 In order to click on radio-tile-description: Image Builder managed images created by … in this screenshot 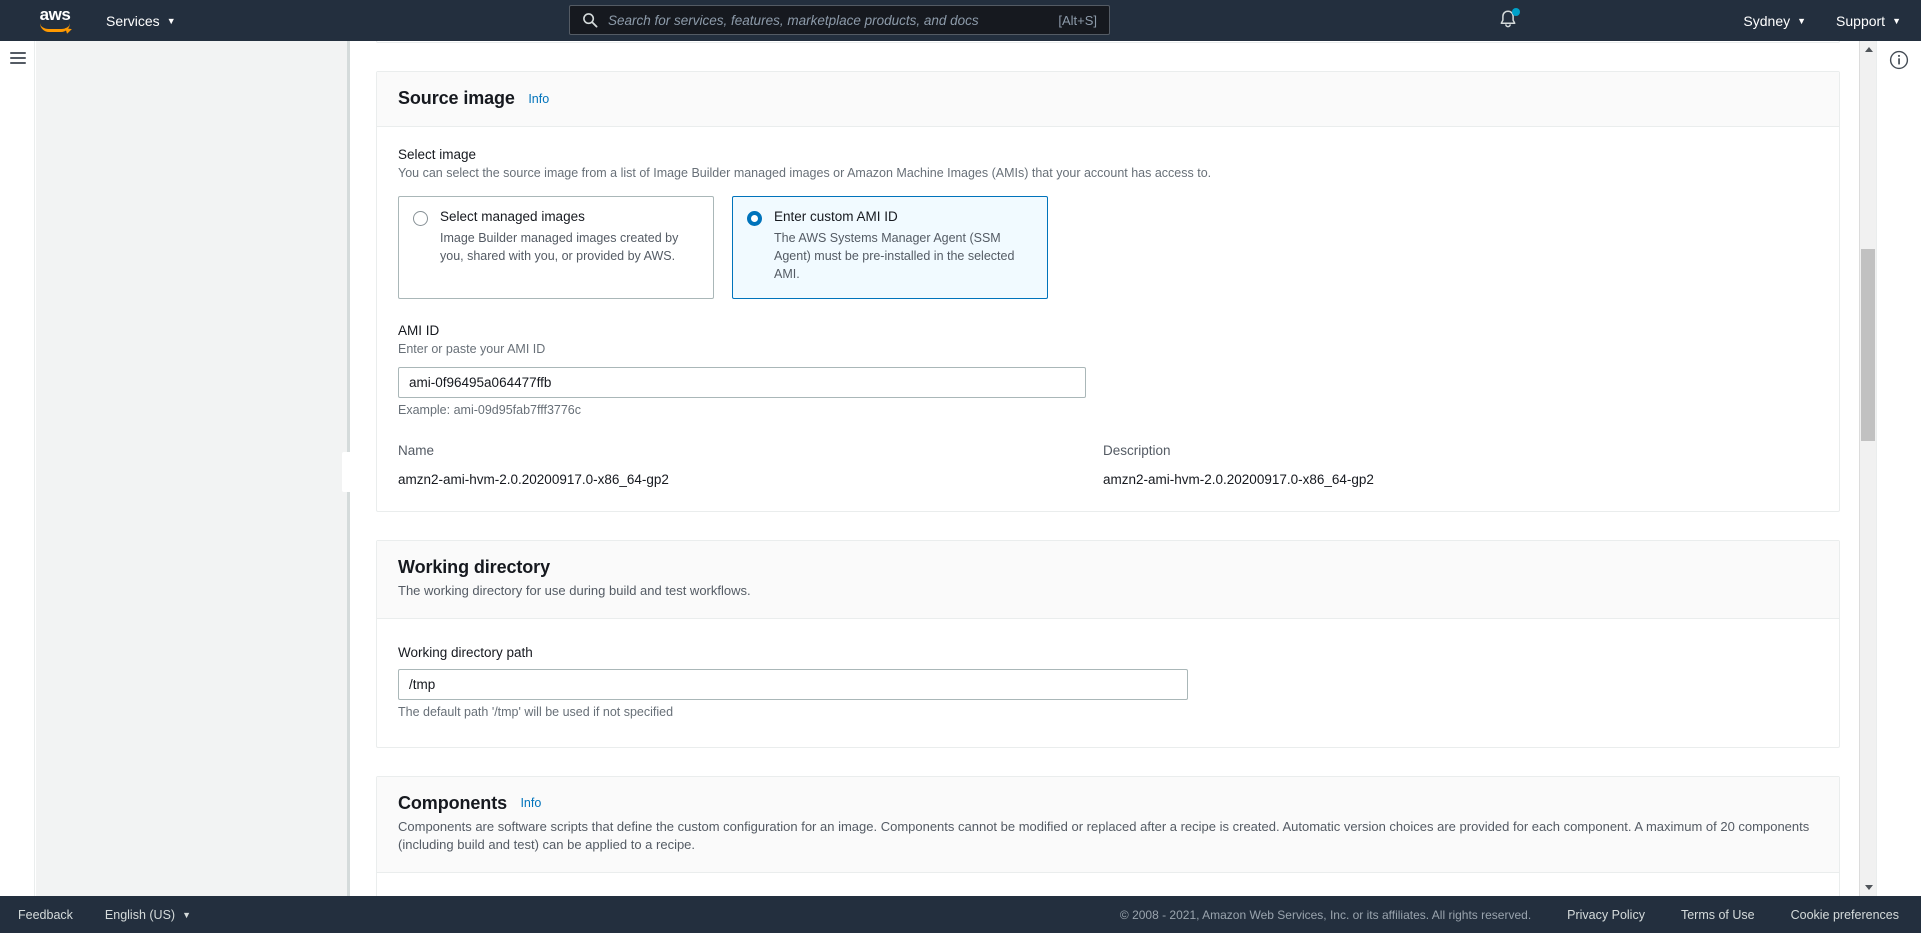, I will do `click(559, 247)`.